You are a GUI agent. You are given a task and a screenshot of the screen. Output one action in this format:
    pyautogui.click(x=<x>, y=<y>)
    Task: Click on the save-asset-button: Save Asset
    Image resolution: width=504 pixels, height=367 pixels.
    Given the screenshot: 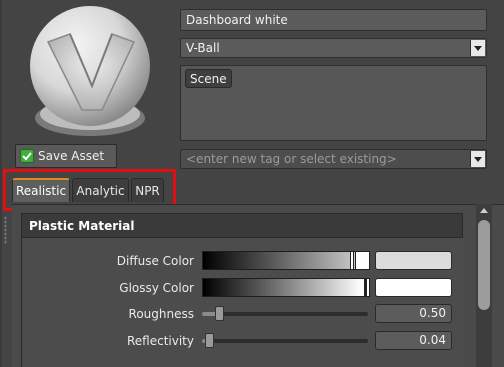 What is the action you would take?
    pyautogui.click(x=66, y=156)
    